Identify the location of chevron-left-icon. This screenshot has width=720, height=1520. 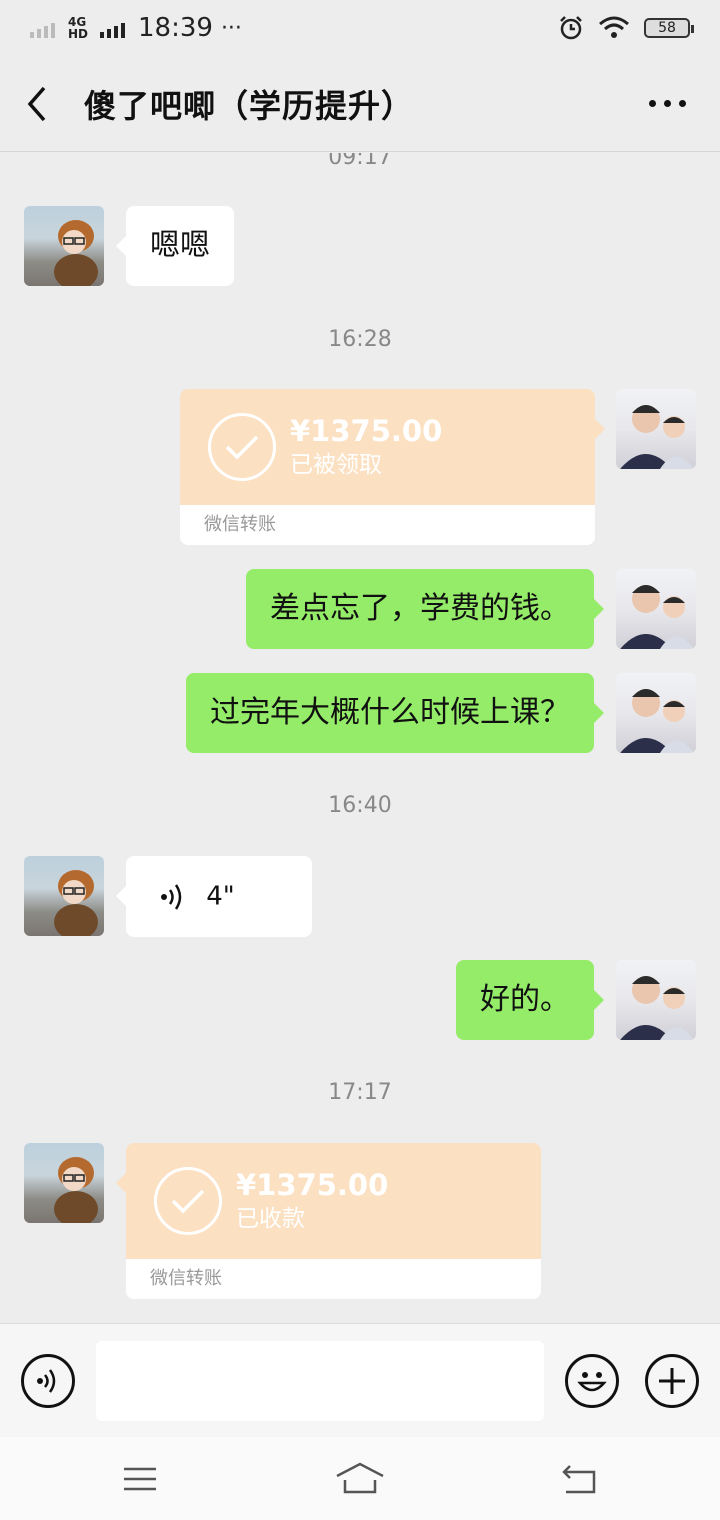
(36, 103).